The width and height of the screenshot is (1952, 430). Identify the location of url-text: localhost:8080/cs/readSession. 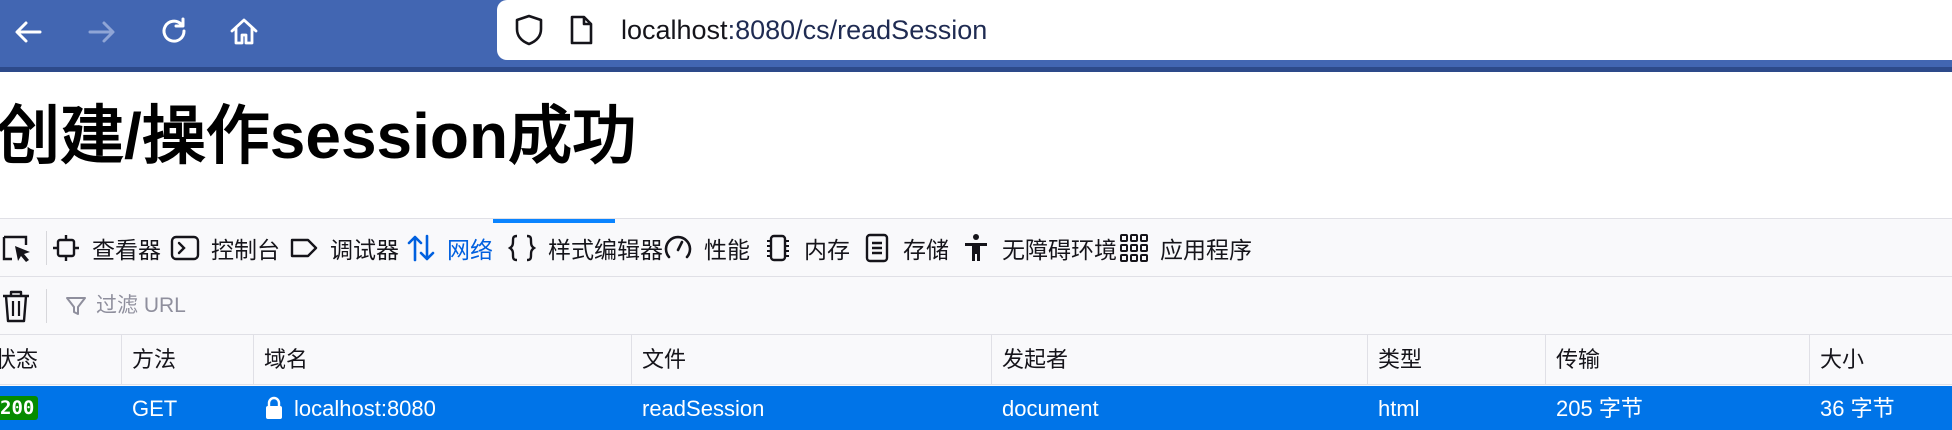
(804, 30).